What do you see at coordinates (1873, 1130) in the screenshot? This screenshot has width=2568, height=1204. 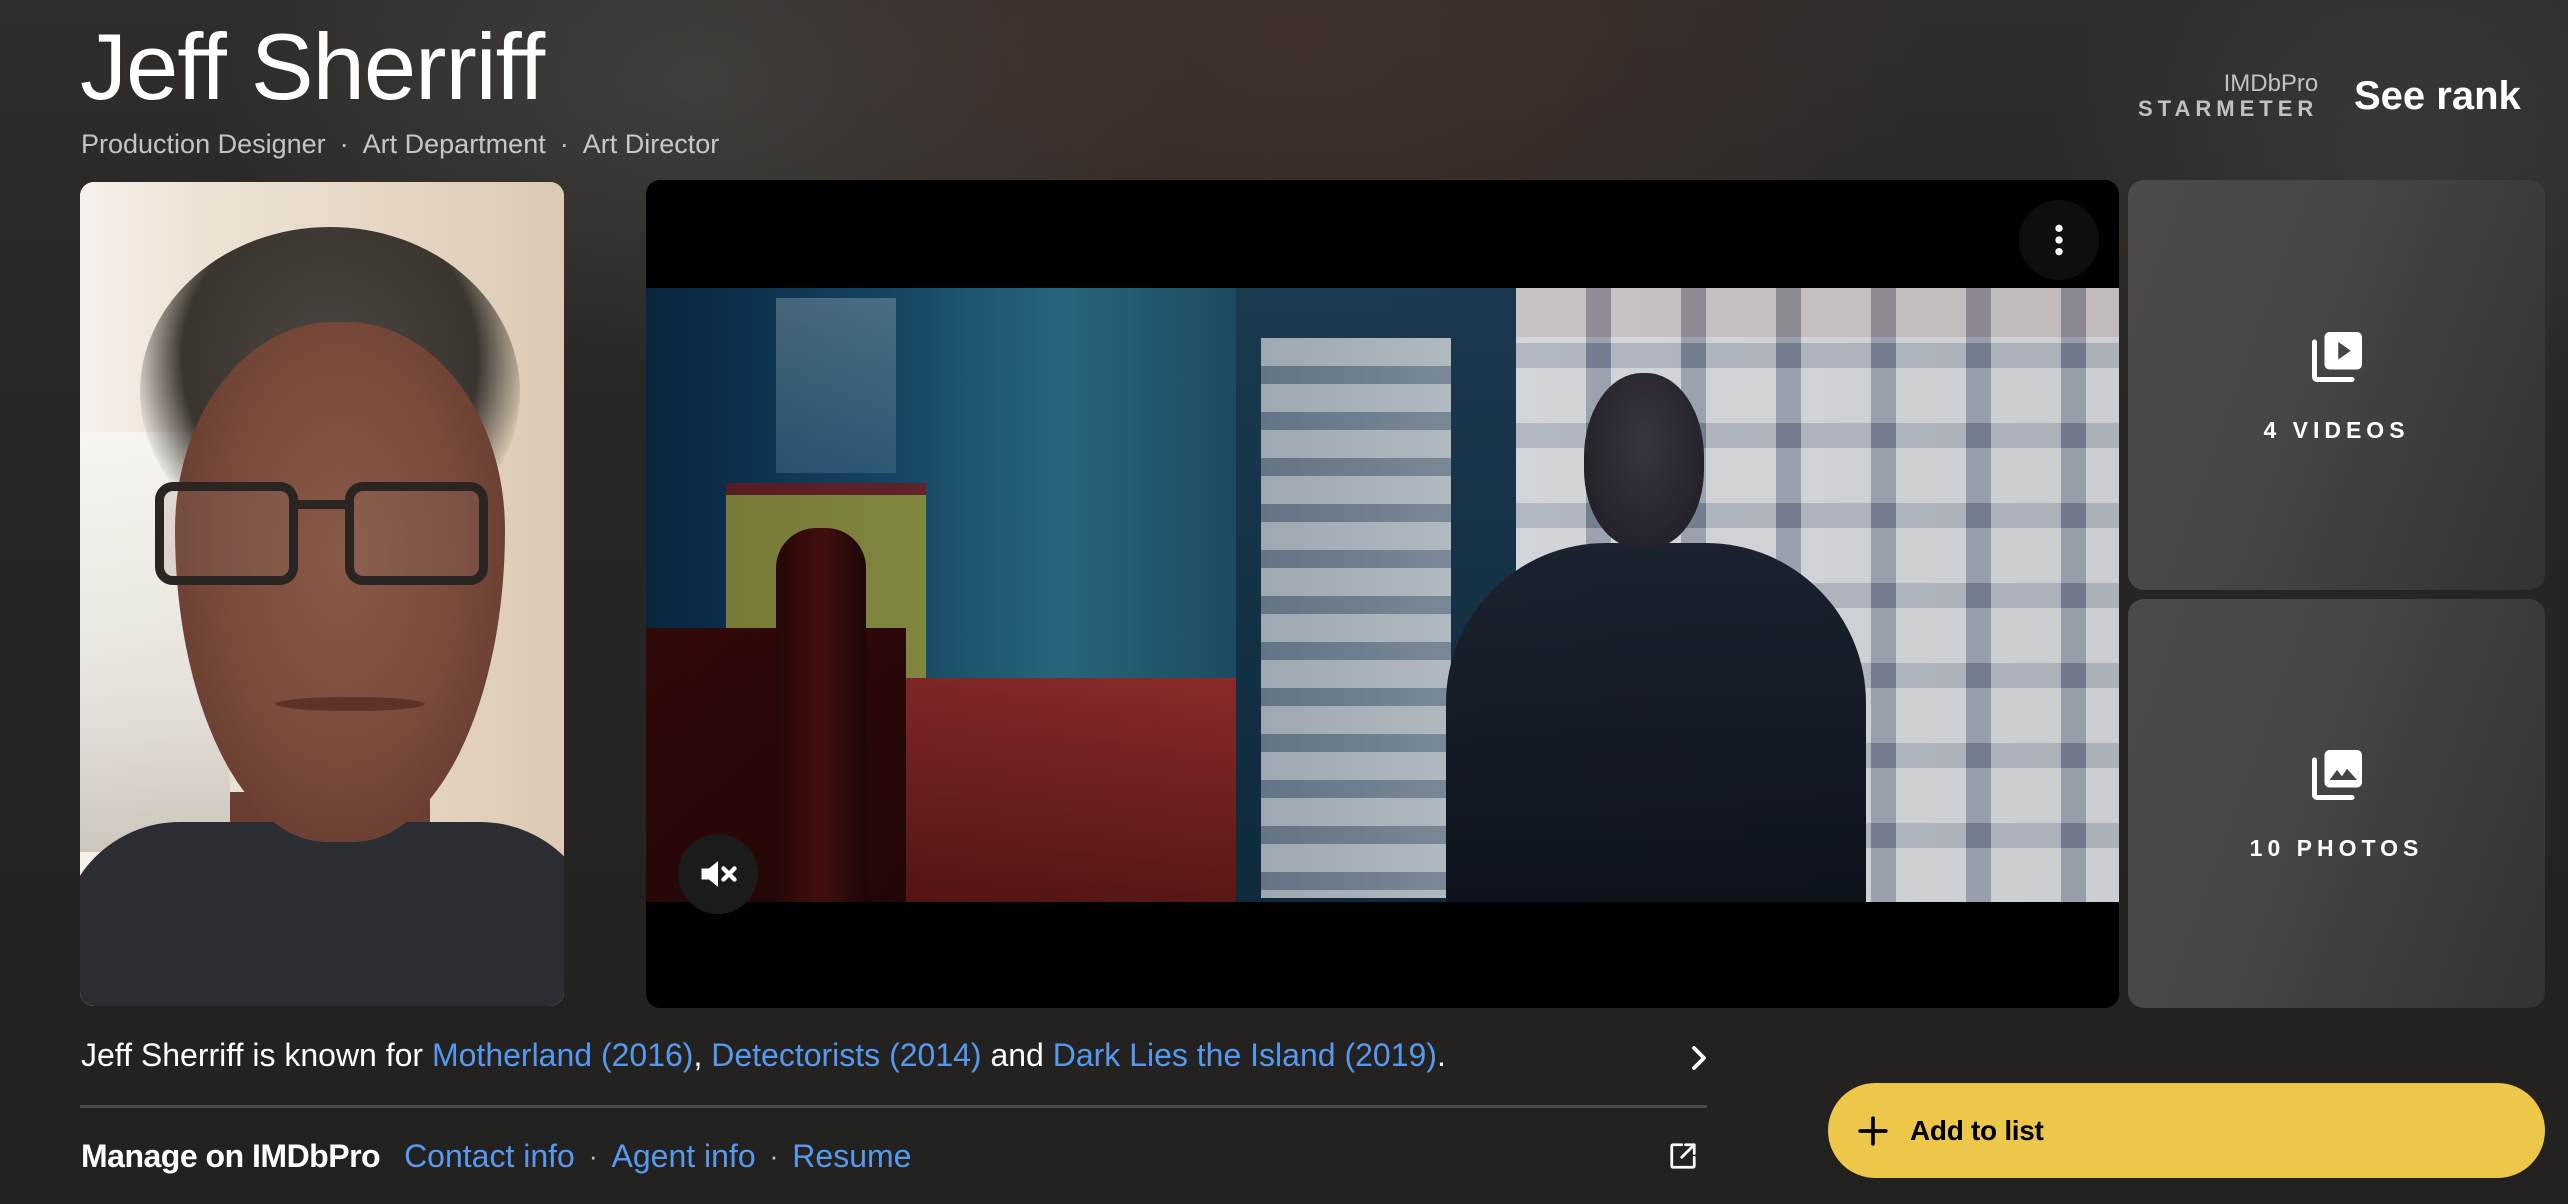 I see `plus-icon` at bounding box center [1873, 1130].